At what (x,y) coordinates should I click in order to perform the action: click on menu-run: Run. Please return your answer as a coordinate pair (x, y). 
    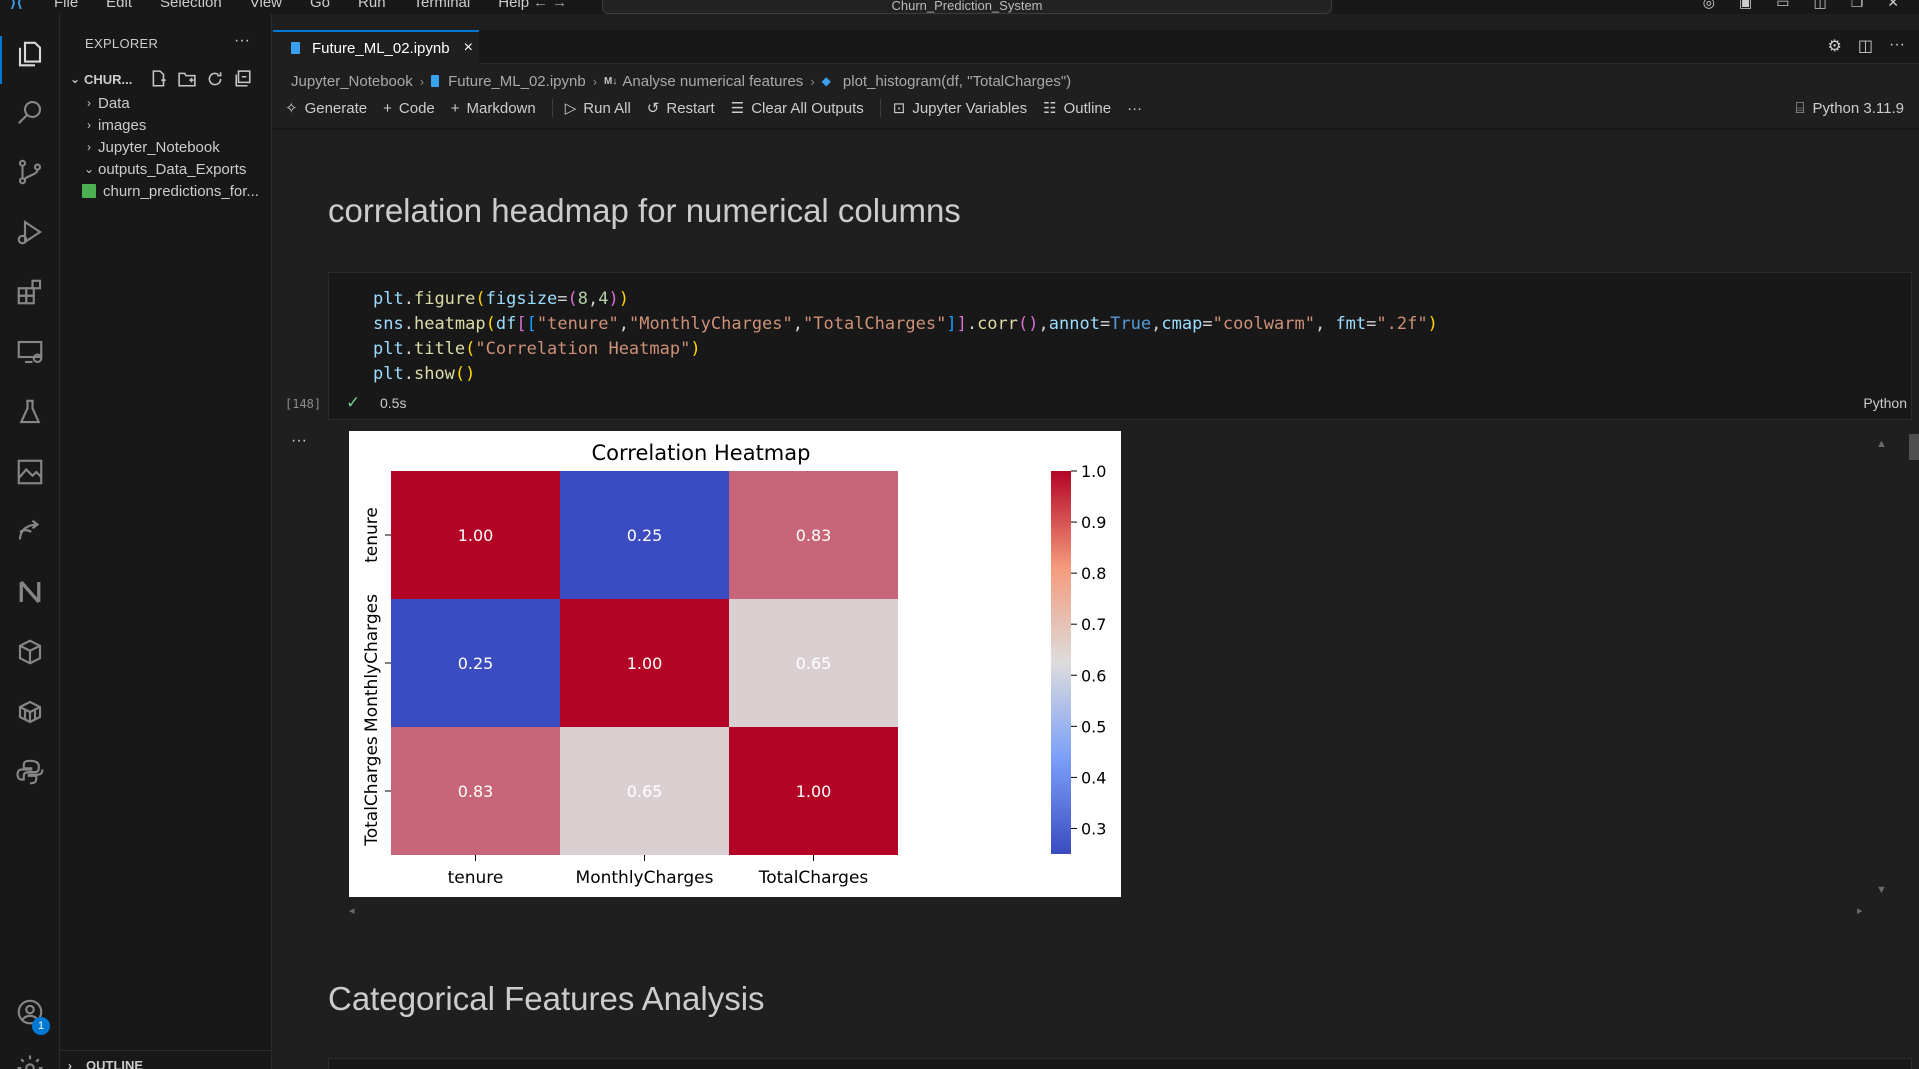
    Looking at the image, I should click on (372, 5).